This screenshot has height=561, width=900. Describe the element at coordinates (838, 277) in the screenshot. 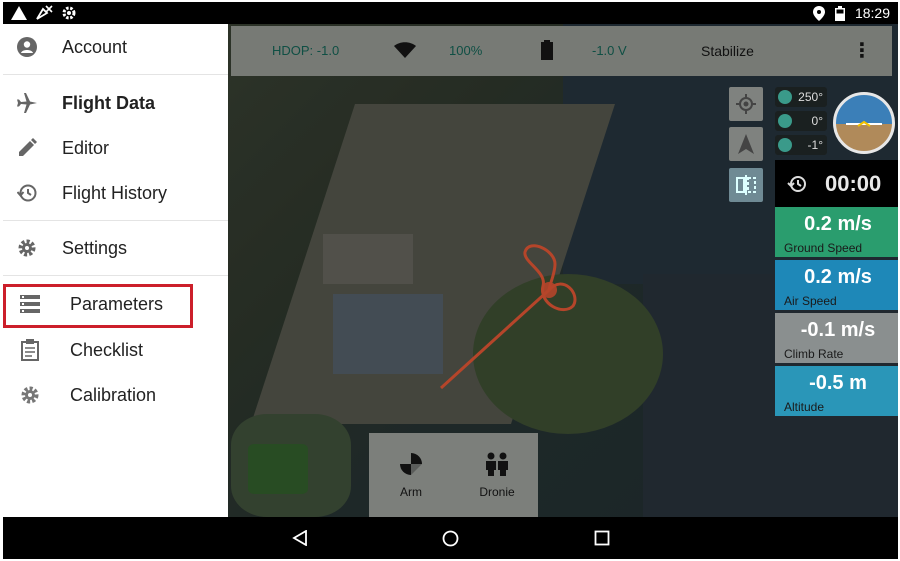

I see `air-speed-value: 0.2 m/s` at that location.